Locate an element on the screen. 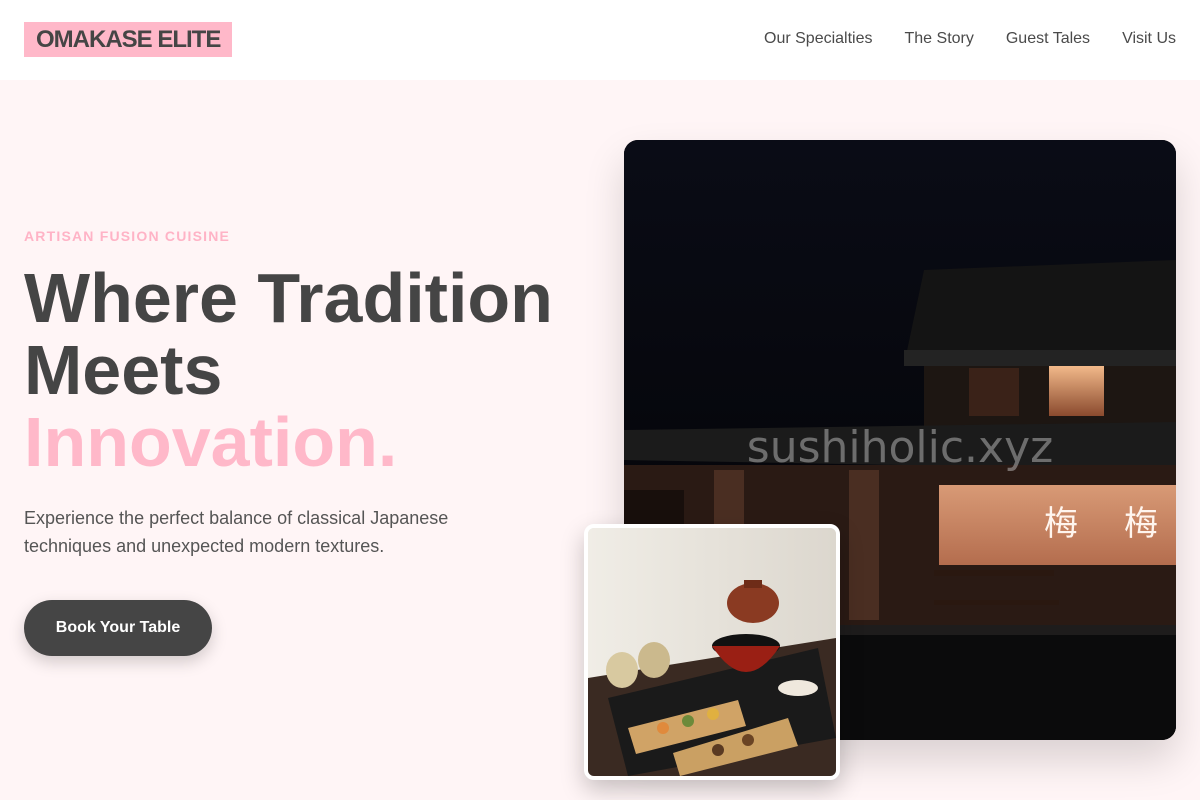 Image resolution: width=1200 pixels, height=800 pixels. headline-line-2: Meets is located at coordinates (123, 370).